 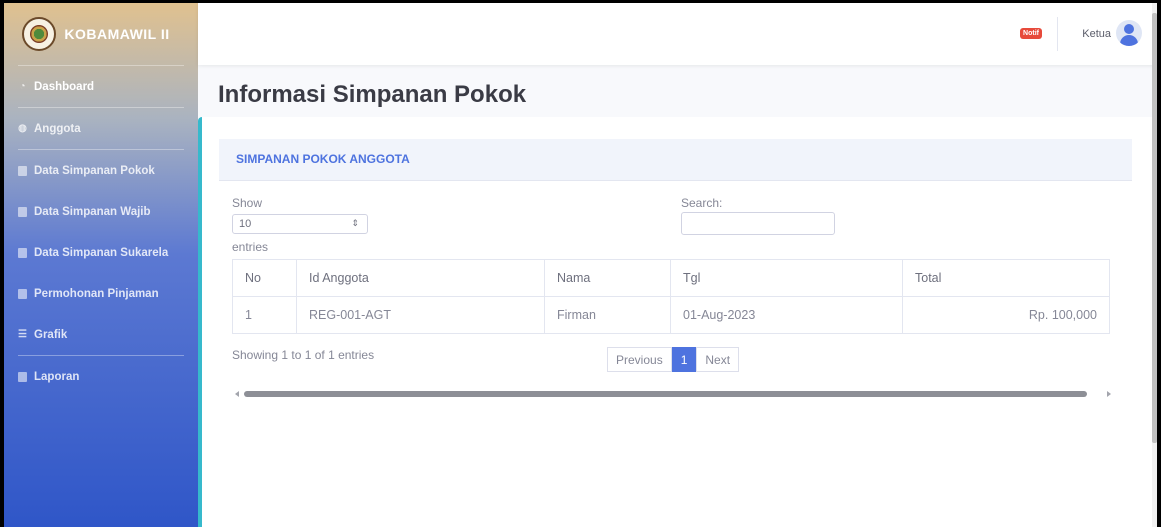 What do you see at coordinates (57, 376) in the screenshot?
I see `sidebar-item-label: Laporan` at bounding box center [57, 376].